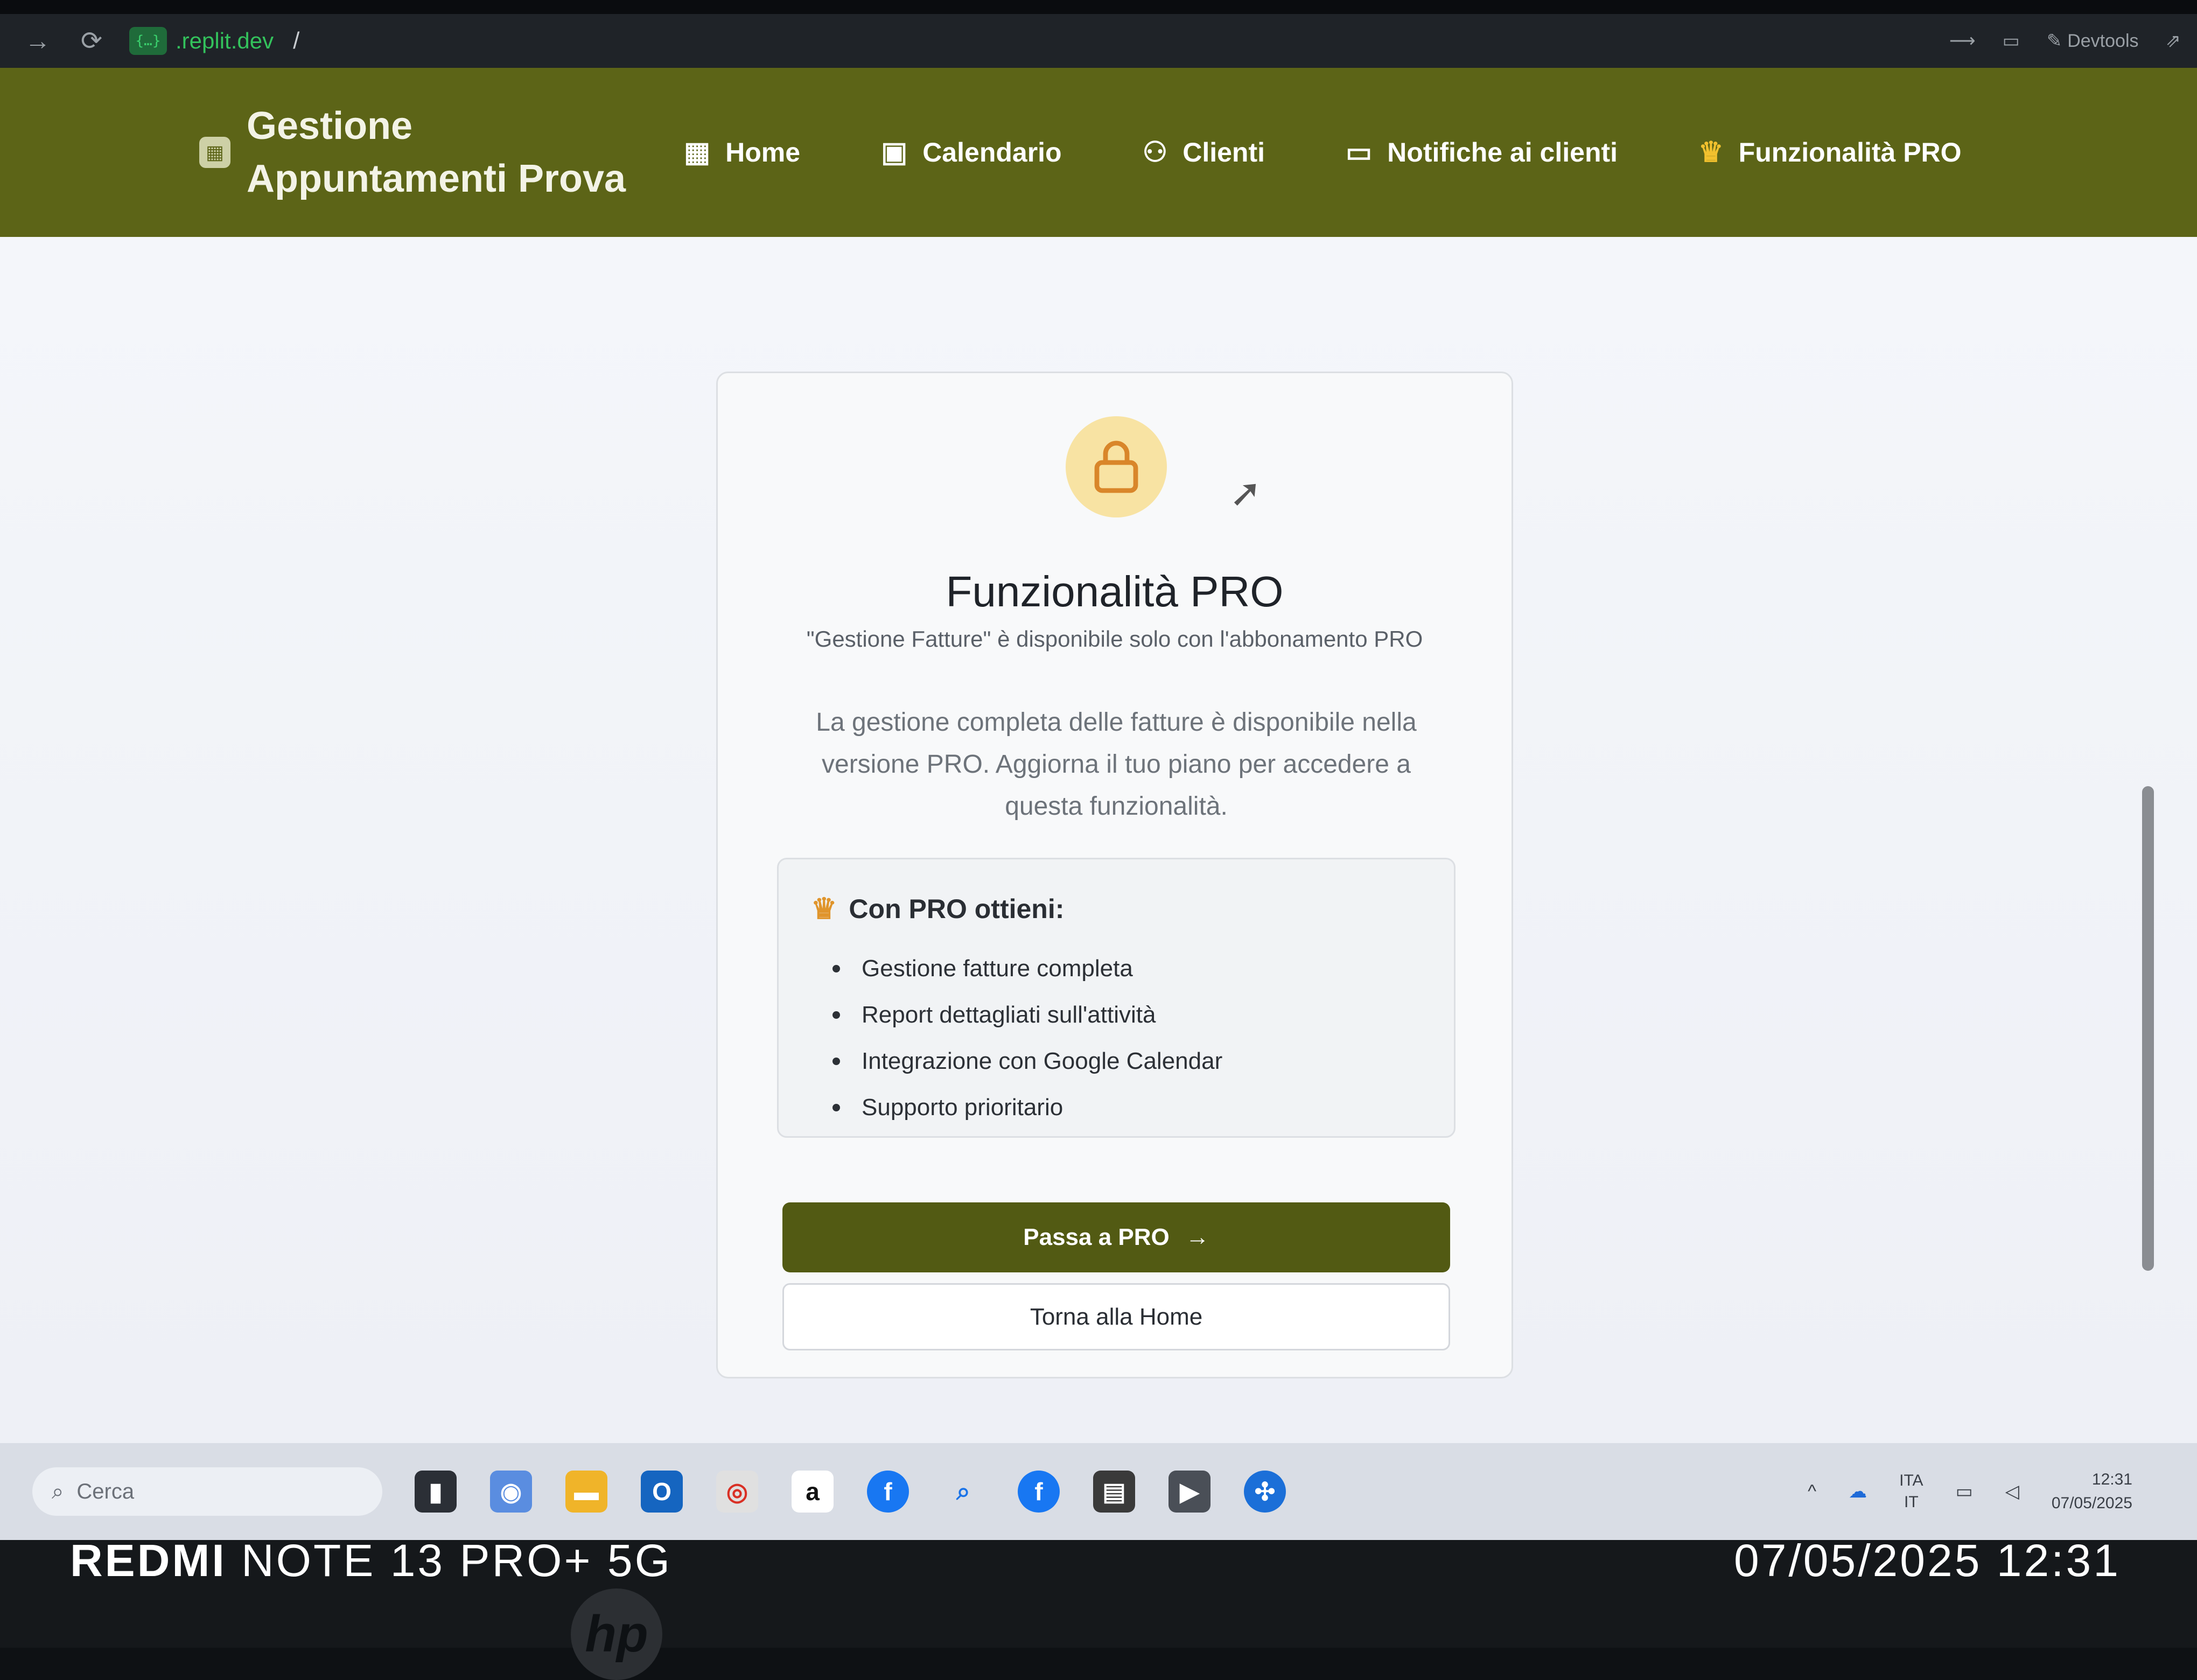 The width and height of the screenshot is (2197, 1680). I want to click on search-app-icon: ⌕, so click(963, 1492).